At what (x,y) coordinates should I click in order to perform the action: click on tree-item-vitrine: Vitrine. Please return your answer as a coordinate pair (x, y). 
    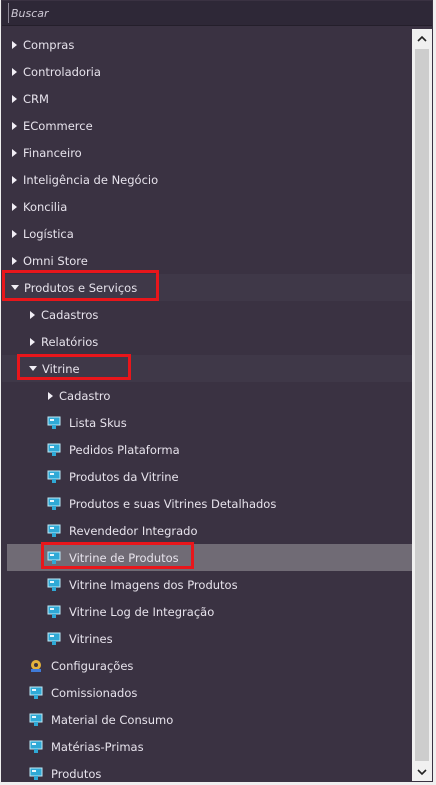
    Looking at the image, I should click on (207, 368).